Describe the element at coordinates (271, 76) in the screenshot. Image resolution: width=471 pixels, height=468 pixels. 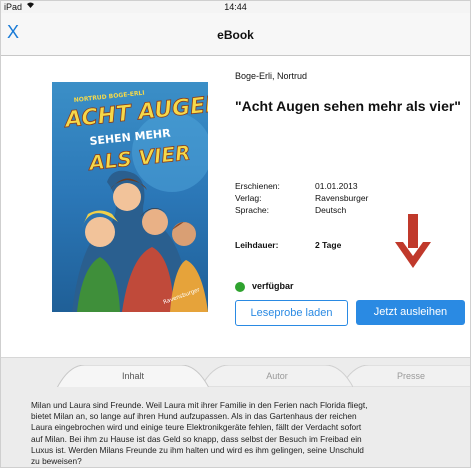
I see `book-author: Boge-Erli, Nortrud` at that location.